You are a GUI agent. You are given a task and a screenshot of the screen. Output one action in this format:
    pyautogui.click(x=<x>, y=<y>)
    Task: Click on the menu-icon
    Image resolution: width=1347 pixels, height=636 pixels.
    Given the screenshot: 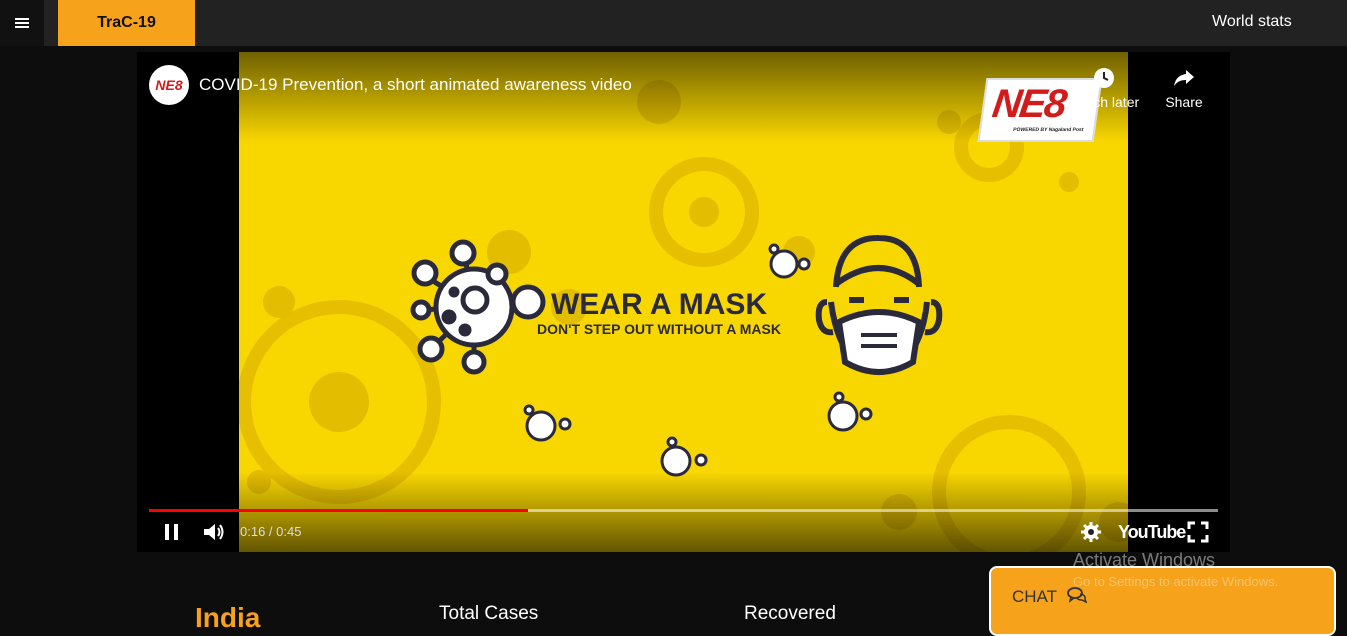 What is the action you would take?
    pyautogui.click(x=22, y=23)
    